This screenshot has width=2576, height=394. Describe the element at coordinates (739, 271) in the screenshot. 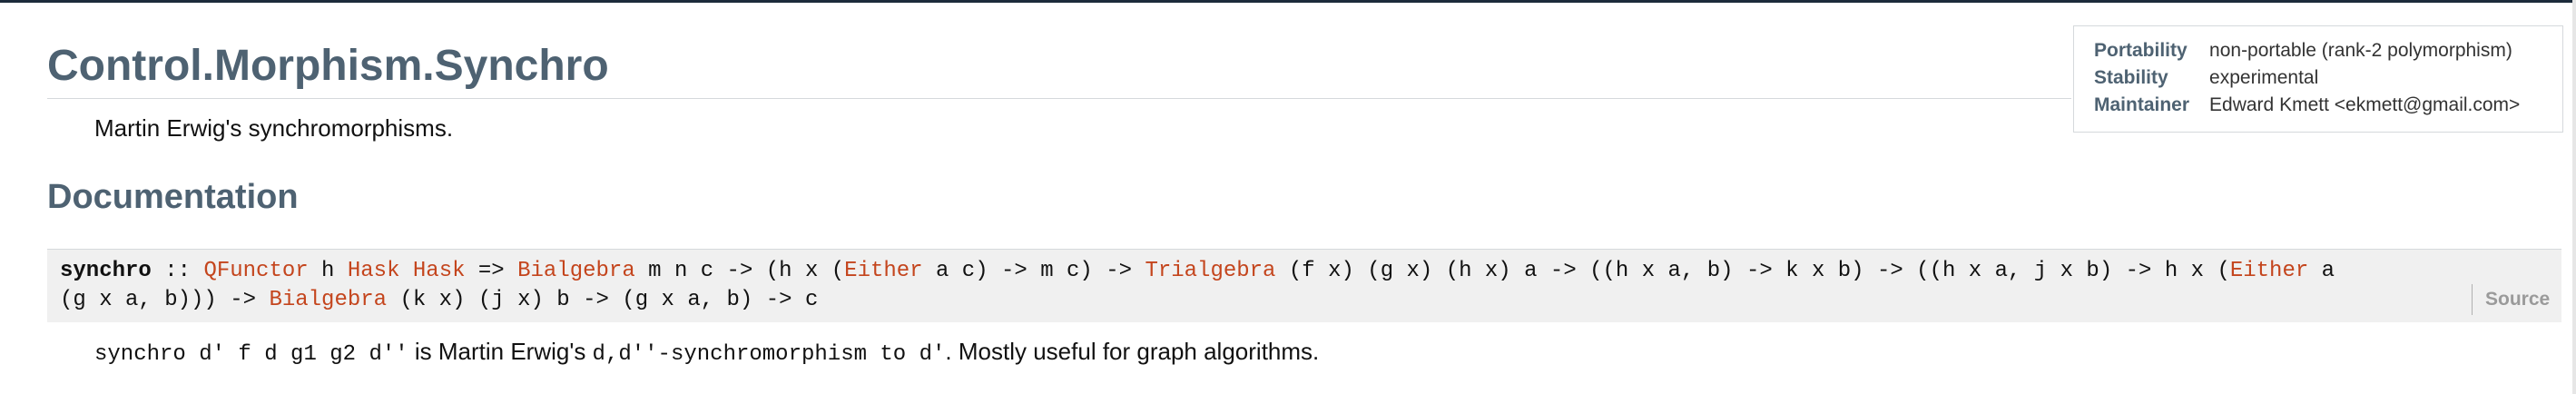

I see `sig-text: m n c -> (h x (` at that location.